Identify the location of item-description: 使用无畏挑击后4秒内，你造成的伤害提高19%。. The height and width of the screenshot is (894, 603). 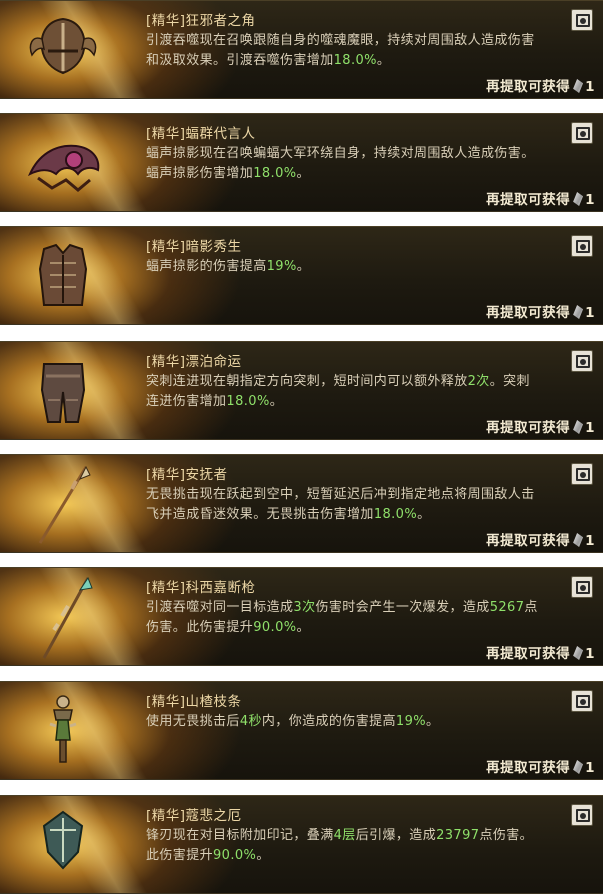
(293, 721).